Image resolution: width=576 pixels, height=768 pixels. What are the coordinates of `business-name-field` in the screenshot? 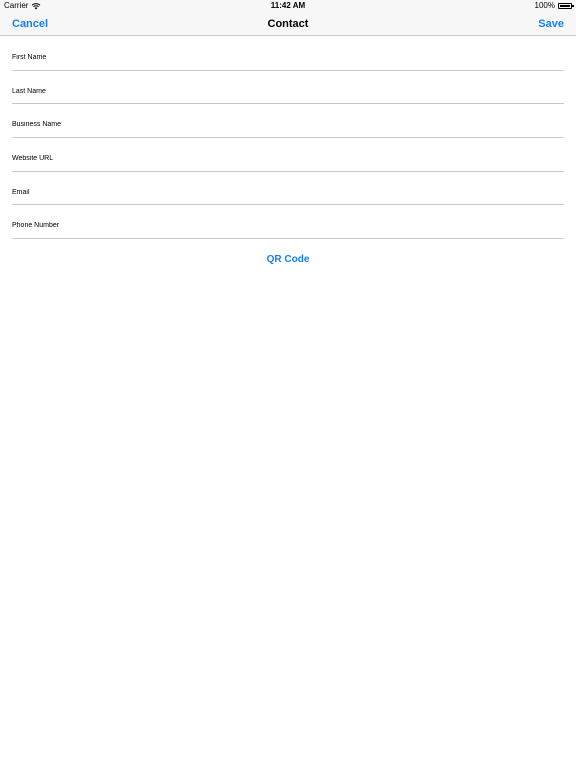 It's located at (288, 125).